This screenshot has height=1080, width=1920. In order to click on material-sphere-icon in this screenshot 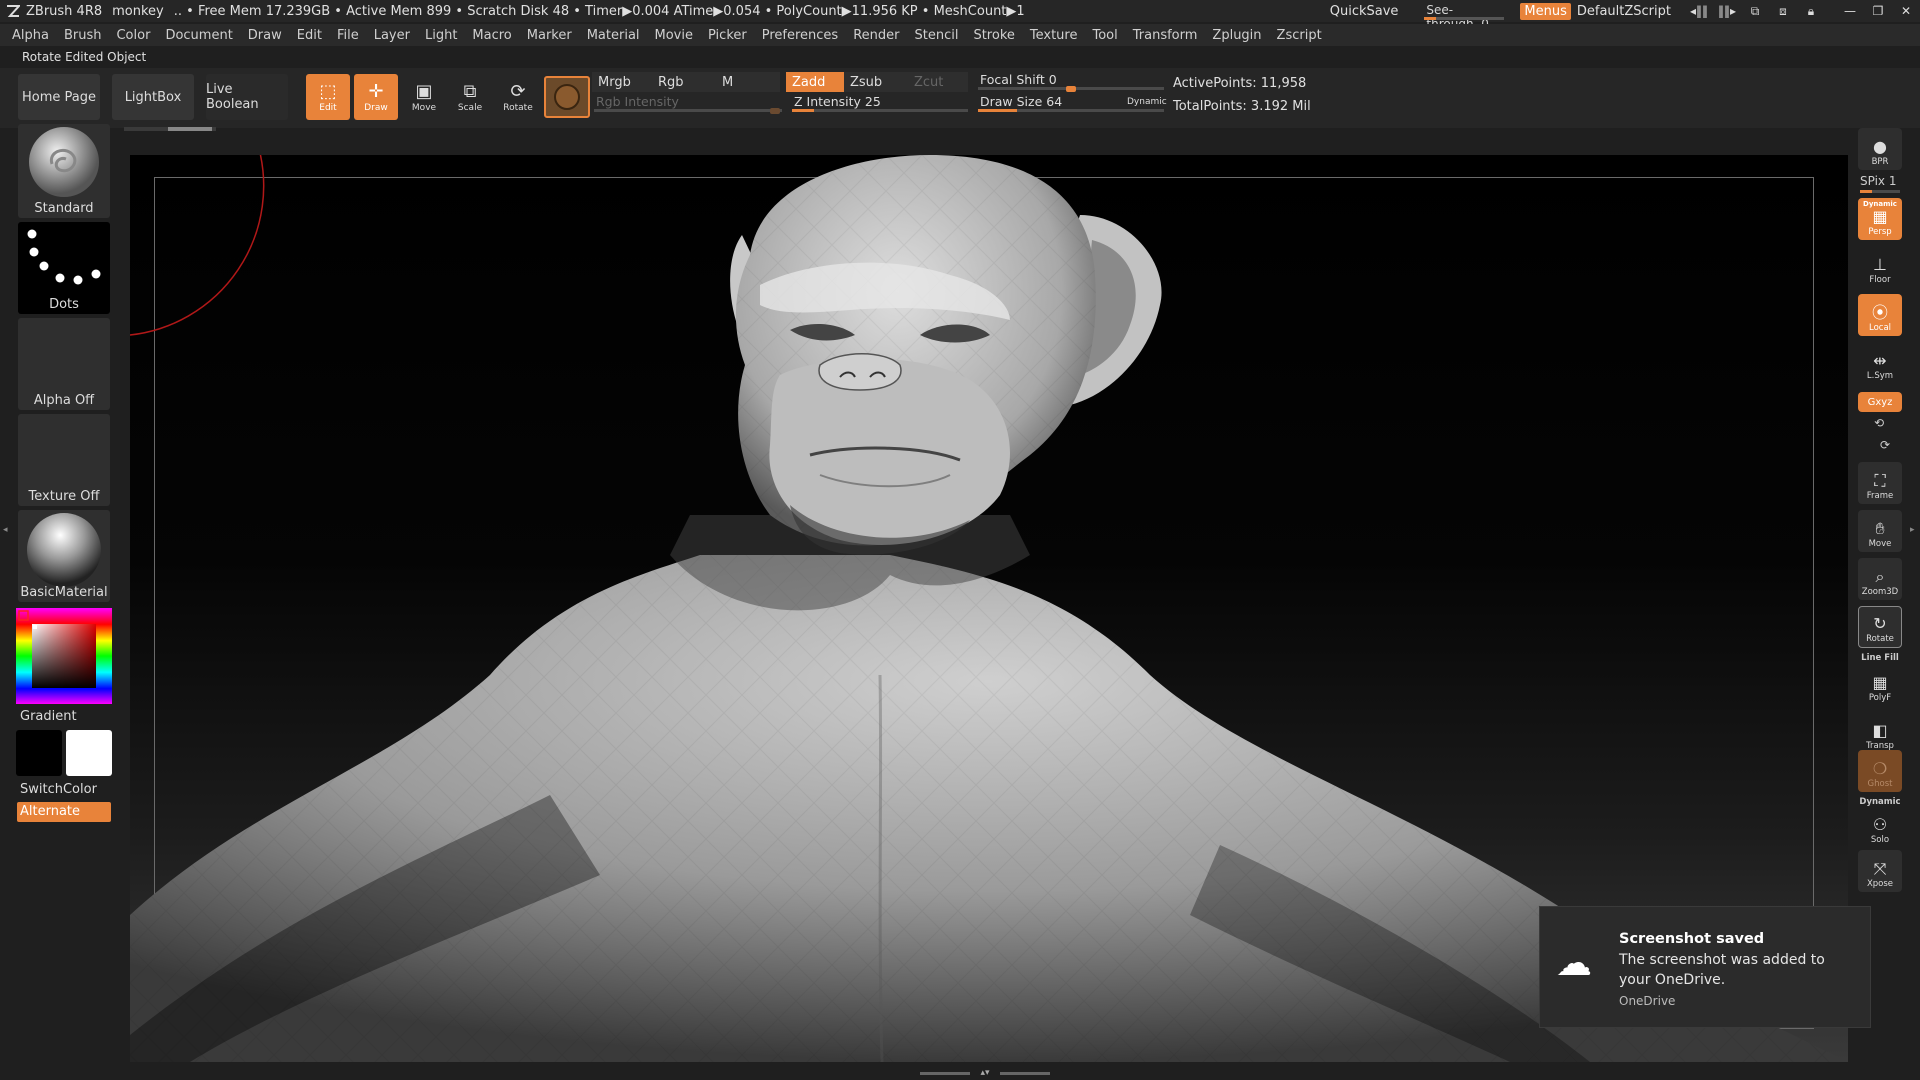, I will do `click(567, 97)`.